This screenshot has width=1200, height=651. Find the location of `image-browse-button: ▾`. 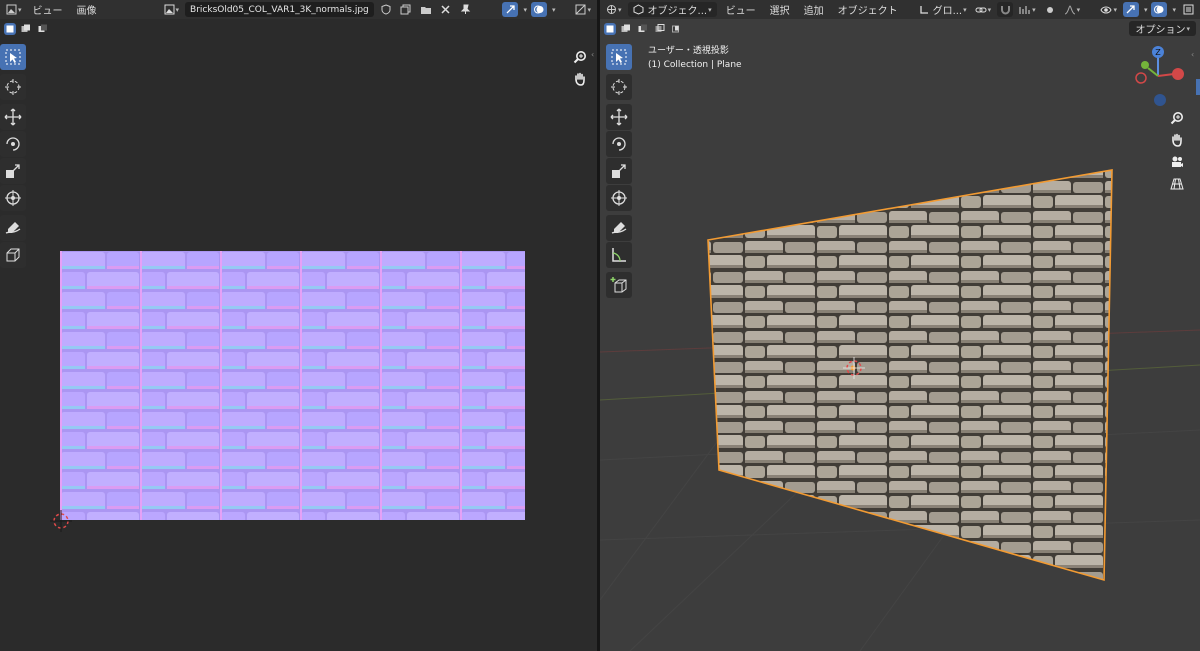

image-browse-button: ▾ is located at coordinates (172, 9).